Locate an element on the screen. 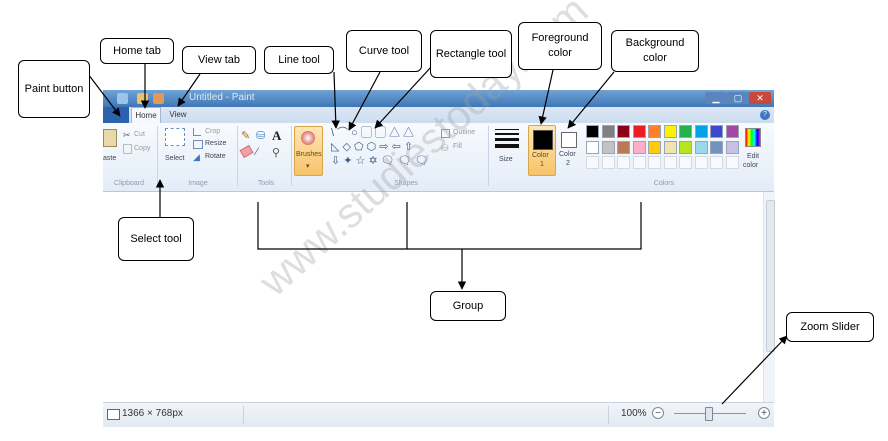 Image resolution: width=888 pixels, height=441 pixels. callout-group: Group is located at coordinates (468, 306).